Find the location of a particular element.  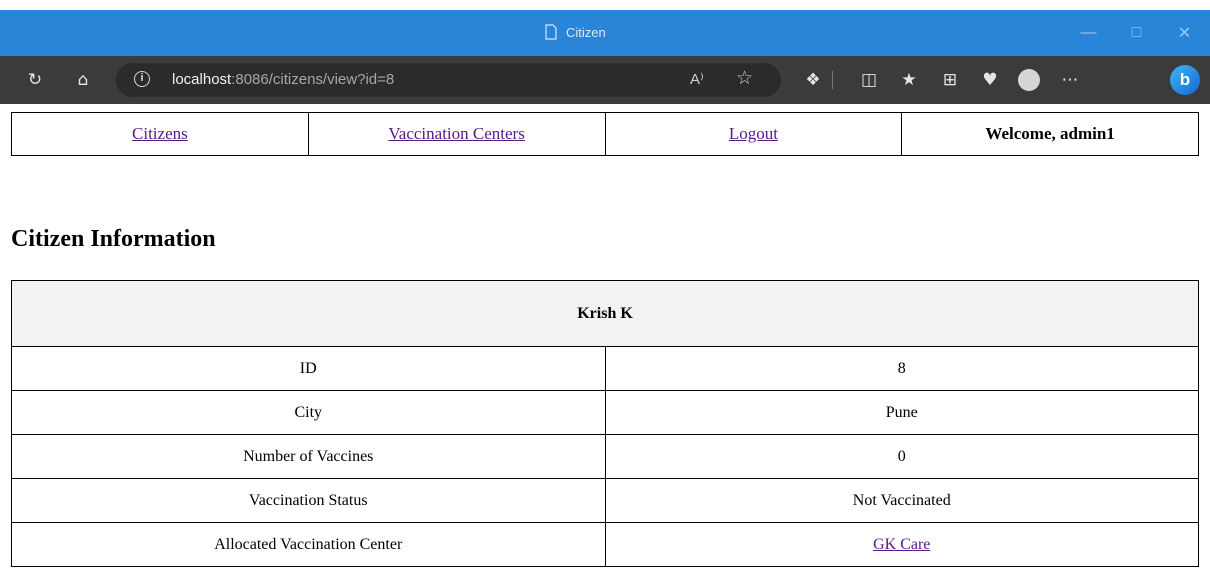

split-screen-icon: ◫ is located at coordinates (869, 80).